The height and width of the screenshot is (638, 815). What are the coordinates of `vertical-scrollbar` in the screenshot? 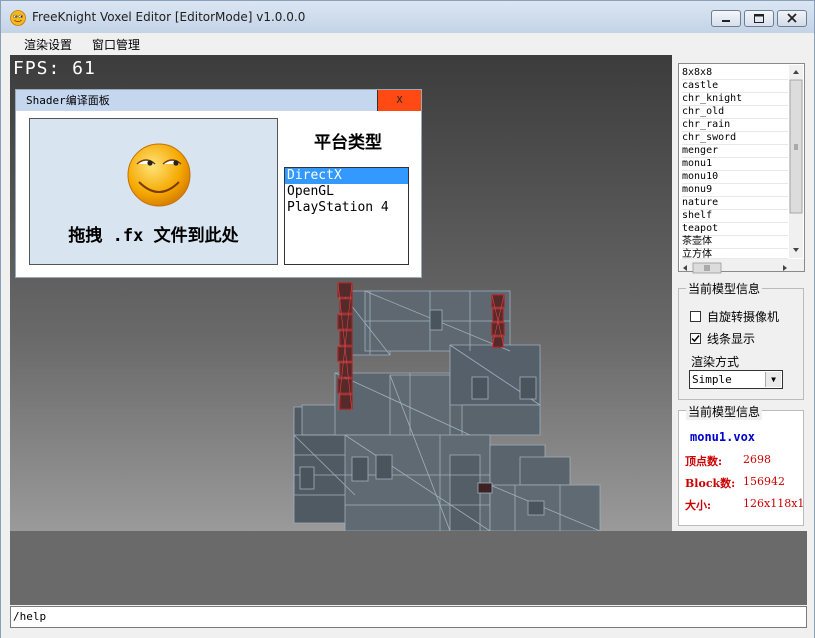 It's located at (796, 161).